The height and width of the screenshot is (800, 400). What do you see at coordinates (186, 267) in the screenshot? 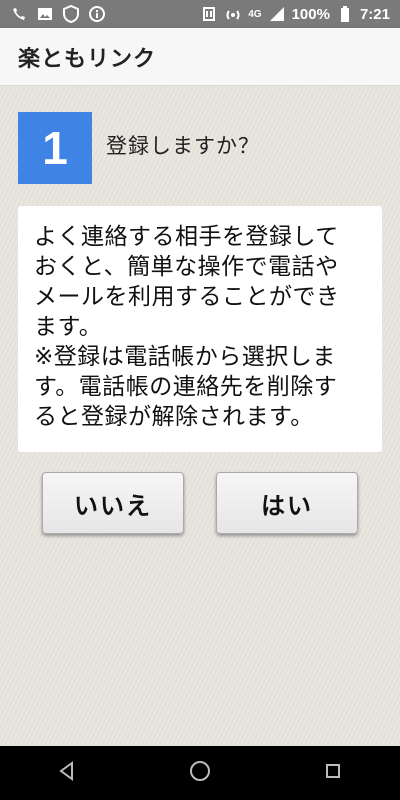
I see `message-line: おくと、簡単な操作で電話や` at bounding box center [186, 267].